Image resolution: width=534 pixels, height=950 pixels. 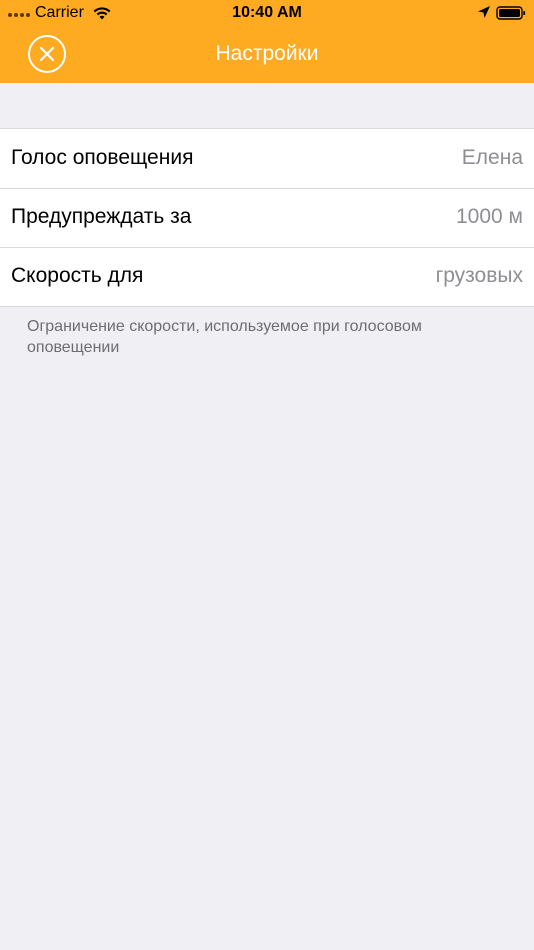 I want to click on status-time: 10:40 AM, so click(x=267, y=12).